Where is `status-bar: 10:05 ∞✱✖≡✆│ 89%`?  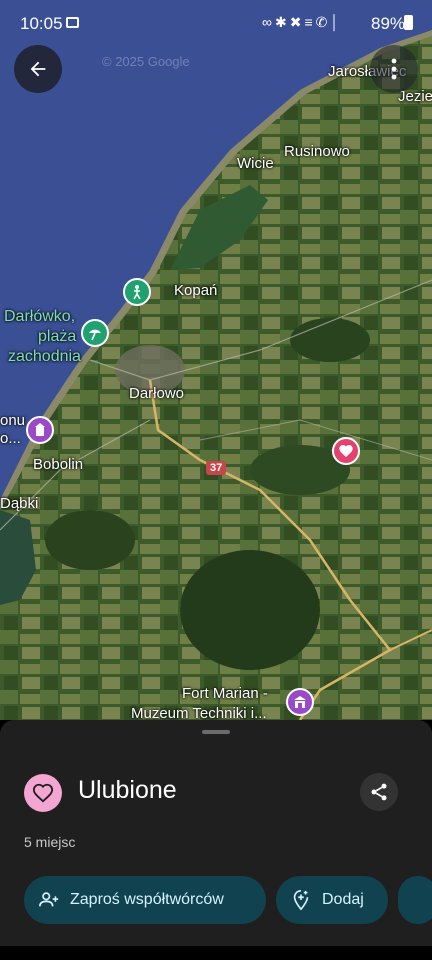
status-bar: 10:05 ∞✱✖≡✆│ 89% is located at coordinates (216, 24).